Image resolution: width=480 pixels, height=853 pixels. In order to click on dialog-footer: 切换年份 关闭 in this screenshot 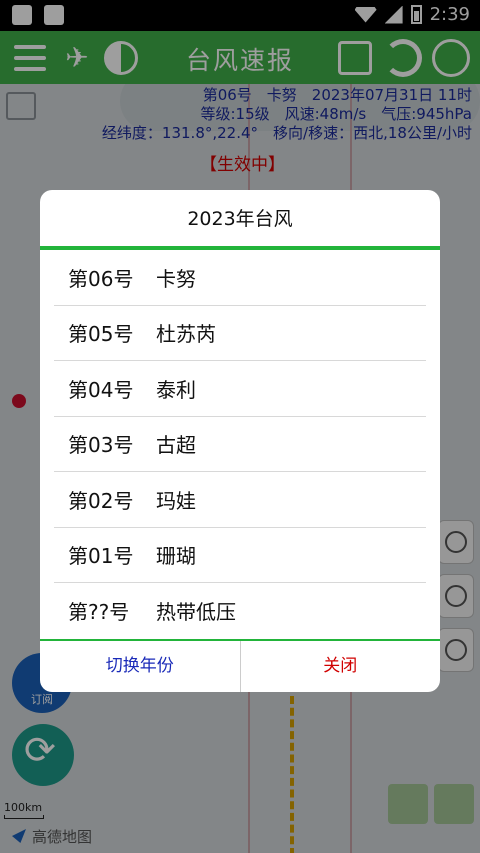, I will do `click(240, 665)`.